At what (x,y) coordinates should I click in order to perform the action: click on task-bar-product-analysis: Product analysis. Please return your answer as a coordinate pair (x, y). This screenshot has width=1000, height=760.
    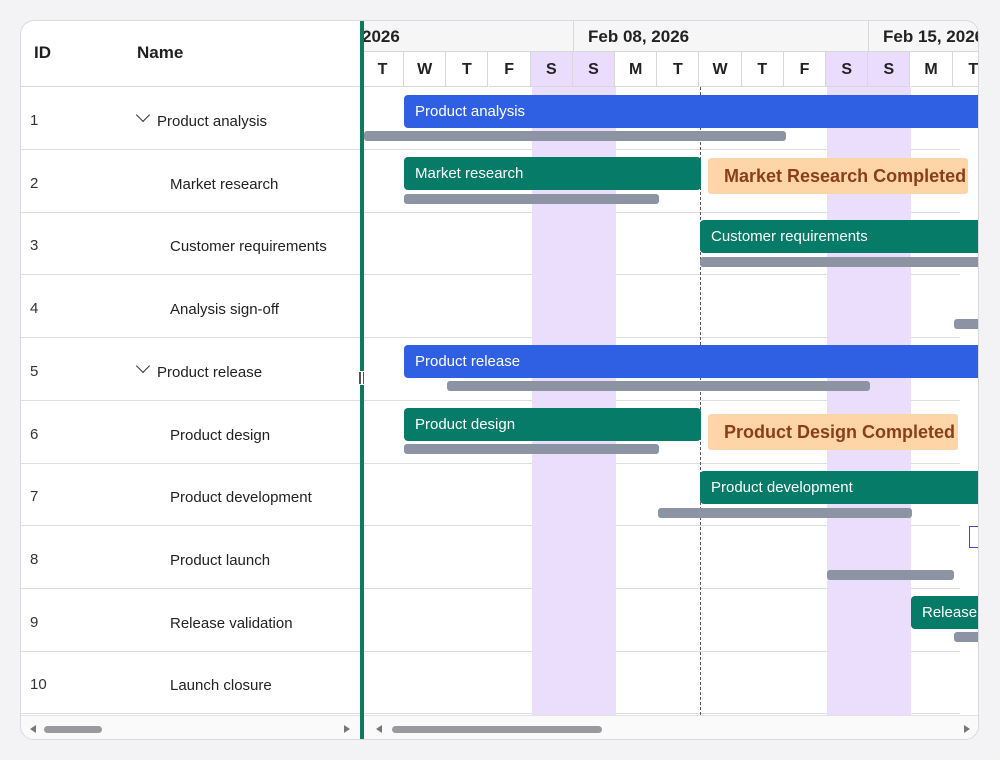
    Looking at the image, I should click on (691, 111).